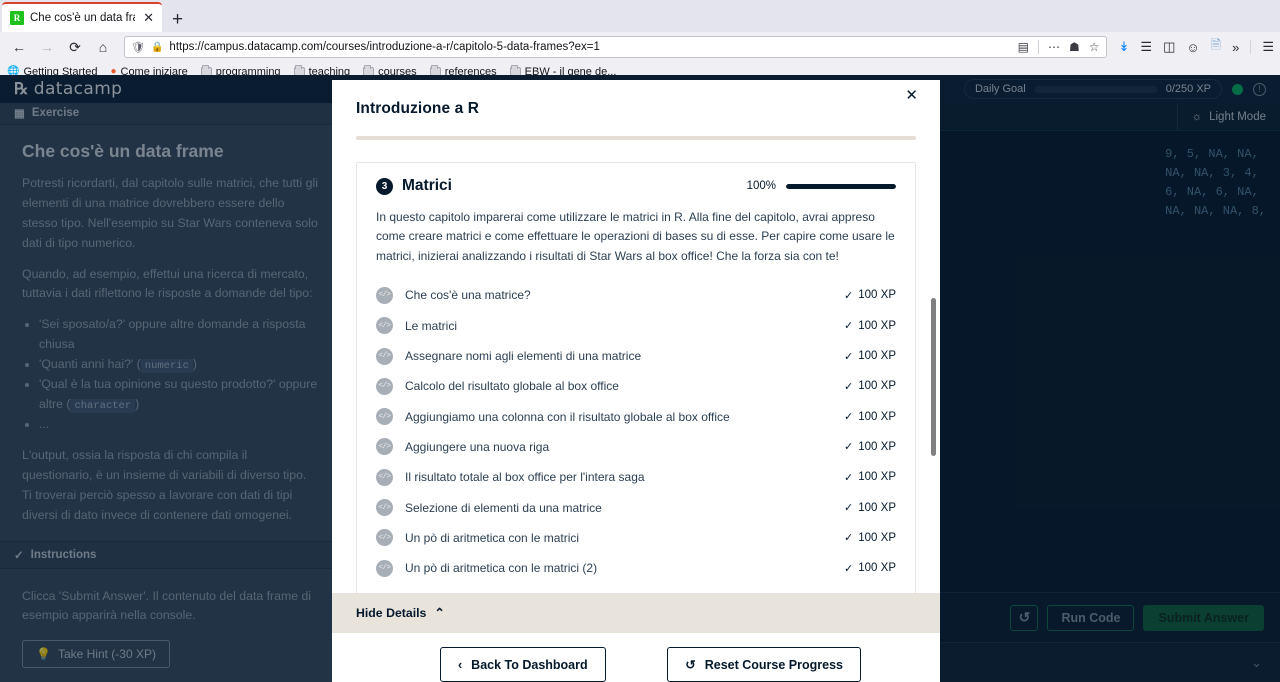 Image resolution: width=1280 pixels, height=682 pixels. I want to click on reader-mode-icon: ▤, so click(1023, 47).